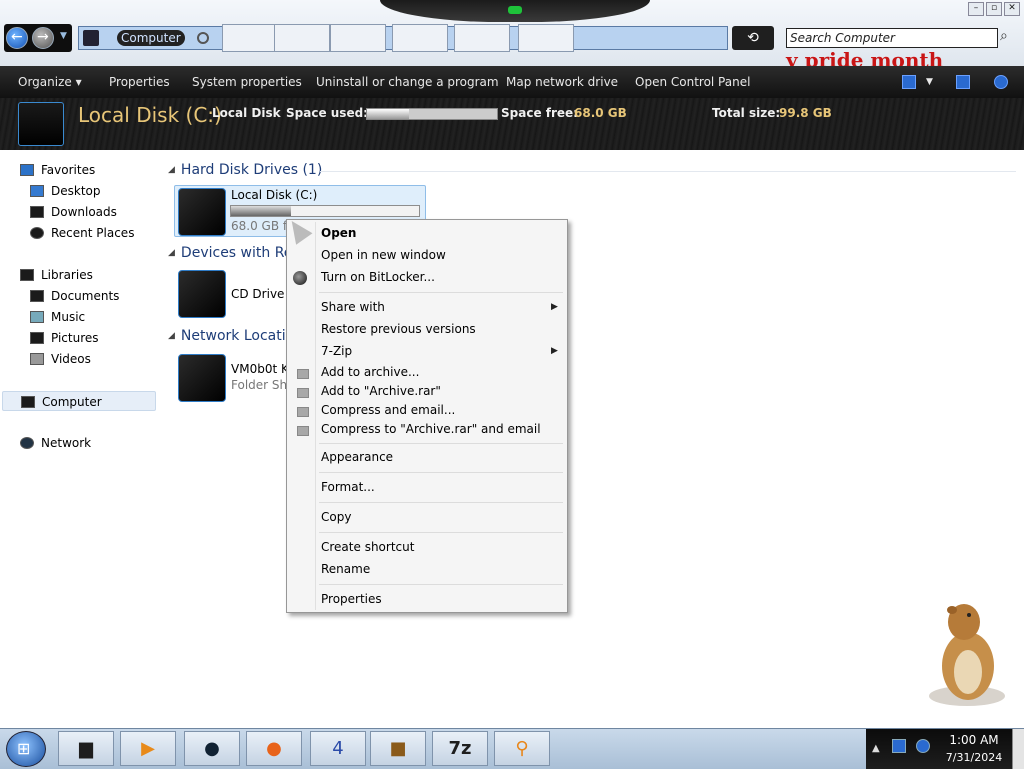 The width and height of the screenshot is (1024, 769). What do you see at coordinates (139, 82) in the screenshot?
I see `properties-button: Properties` at bounding box center [139, 82].